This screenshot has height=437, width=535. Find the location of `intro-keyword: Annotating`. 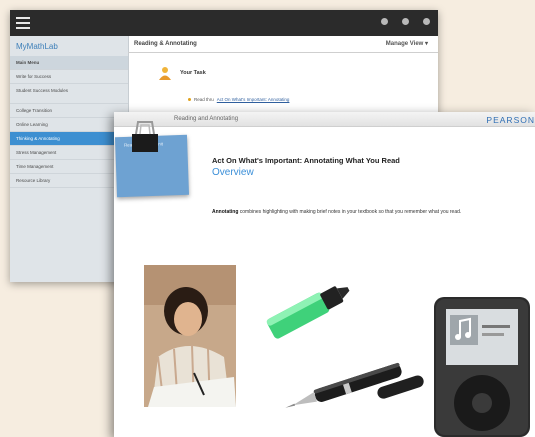

intro-keyword: Annotating is located at coordinates (225, 212).